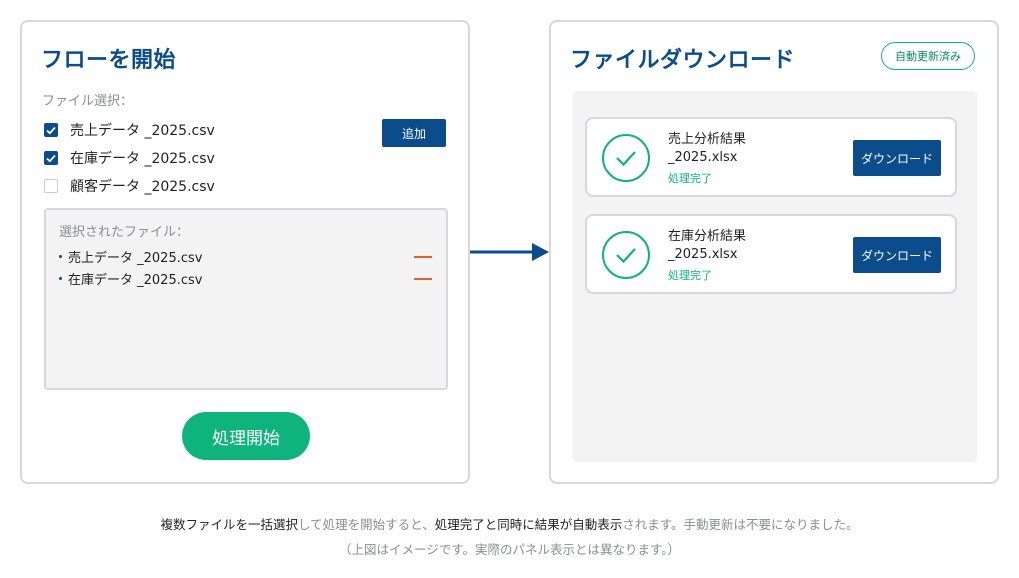 Image resolution: width=1019 pixels, height=578 pixels. What do you see at coordinates (135, 258) in the screenshot?
I see `selected-file-name: 売上データ _2025.csv` at bounding box center [135, 258].